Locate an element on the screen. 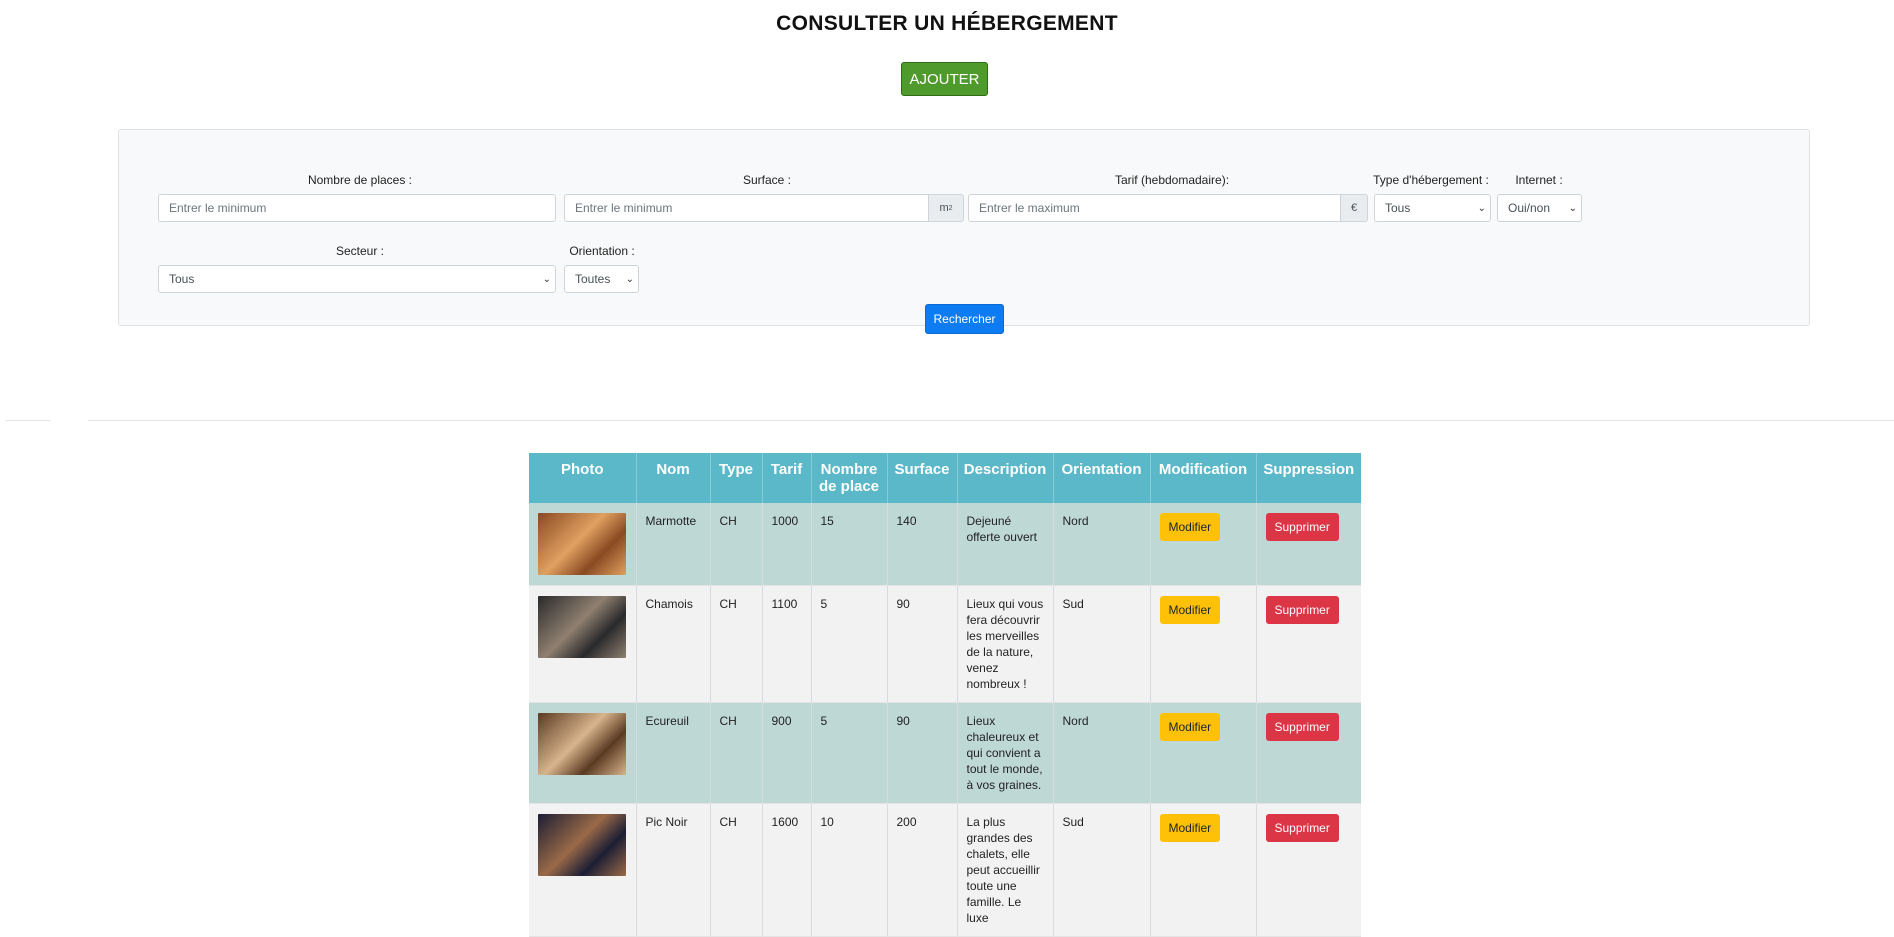 The height and width of the screenshot is (937, 1894). nom-cell: Chamois is located at coordinates (672, 644).